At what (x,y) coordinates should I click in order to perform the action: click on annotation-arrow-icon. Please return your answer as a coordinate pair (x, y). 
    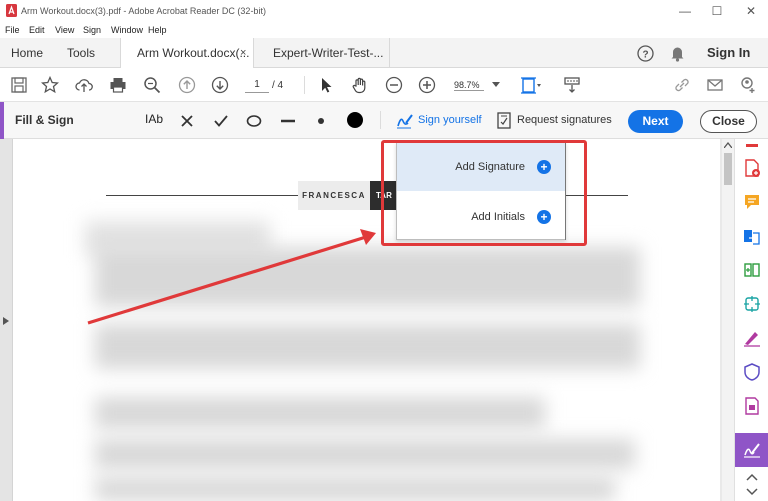
    Looking at the image, I should click on (231, 277).